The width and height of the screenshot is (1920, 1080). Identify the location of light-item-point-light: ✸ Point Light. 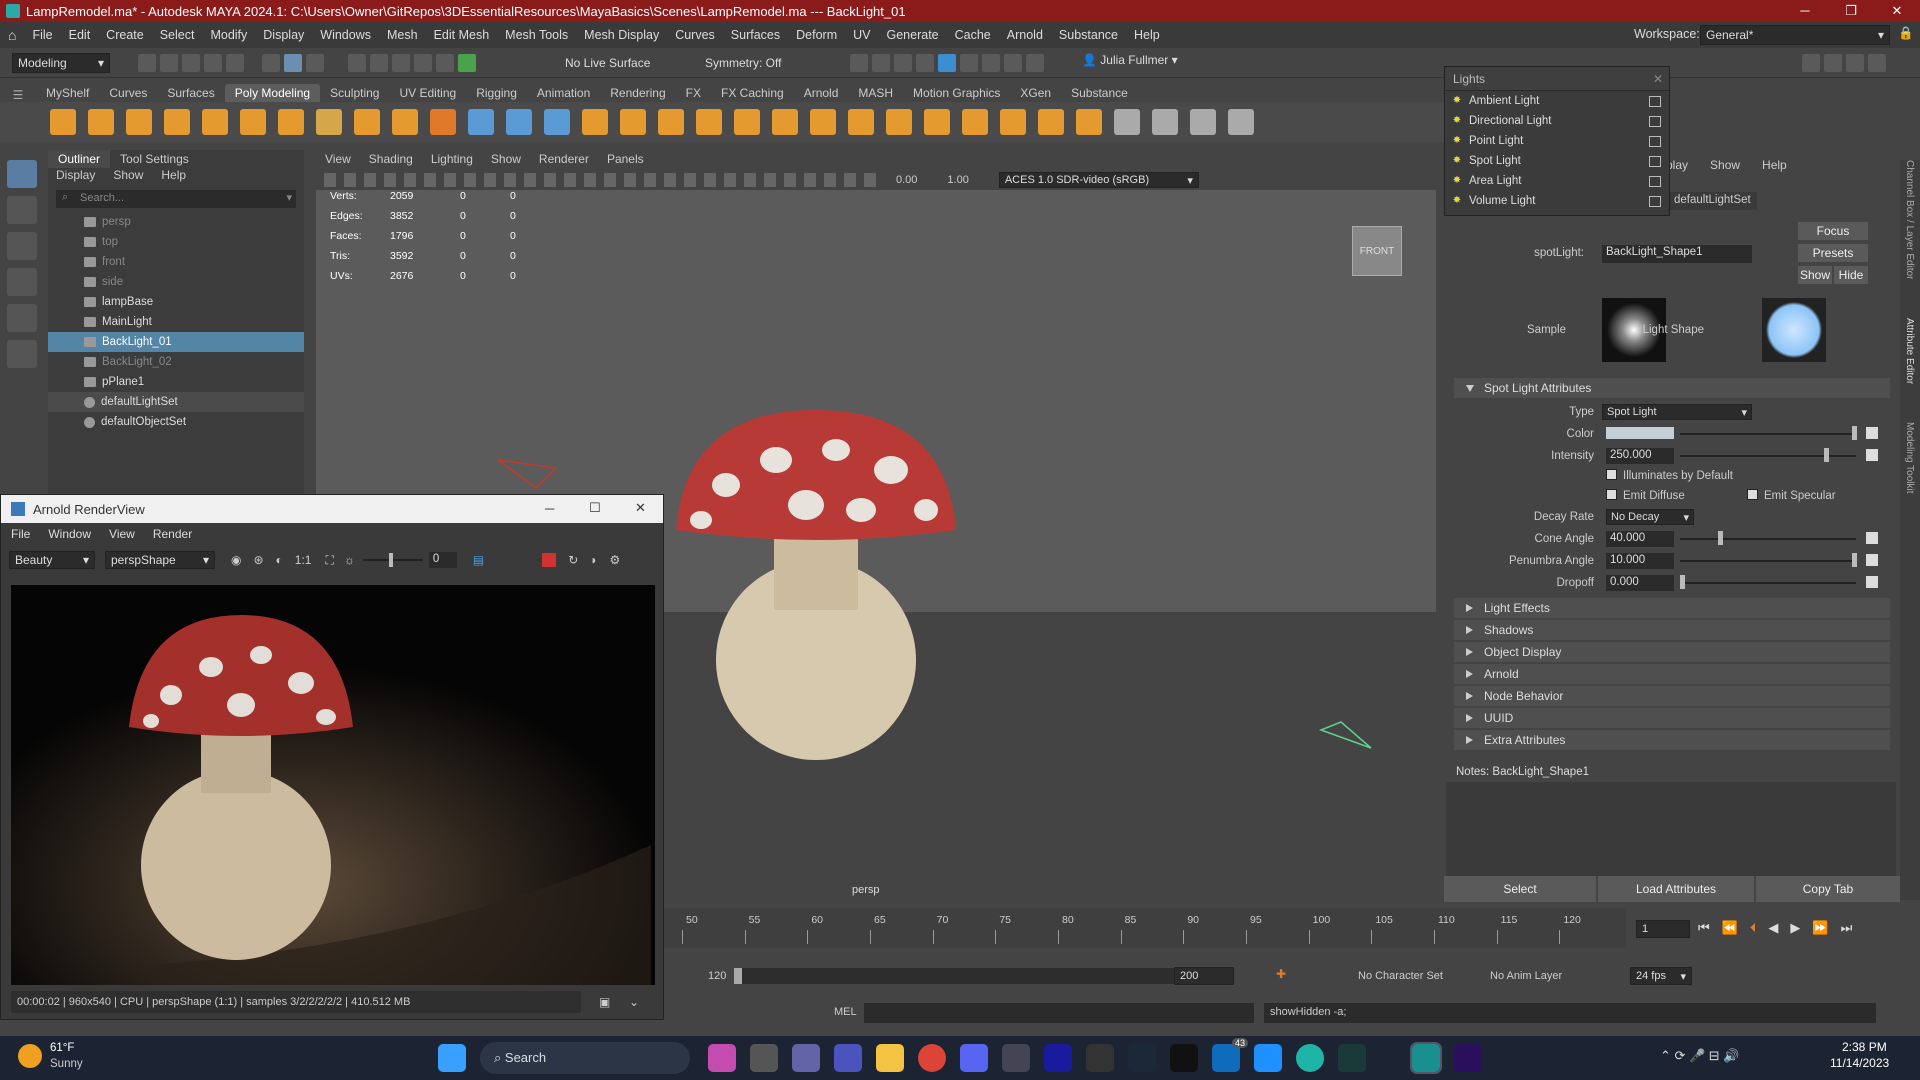
(1557, 141).